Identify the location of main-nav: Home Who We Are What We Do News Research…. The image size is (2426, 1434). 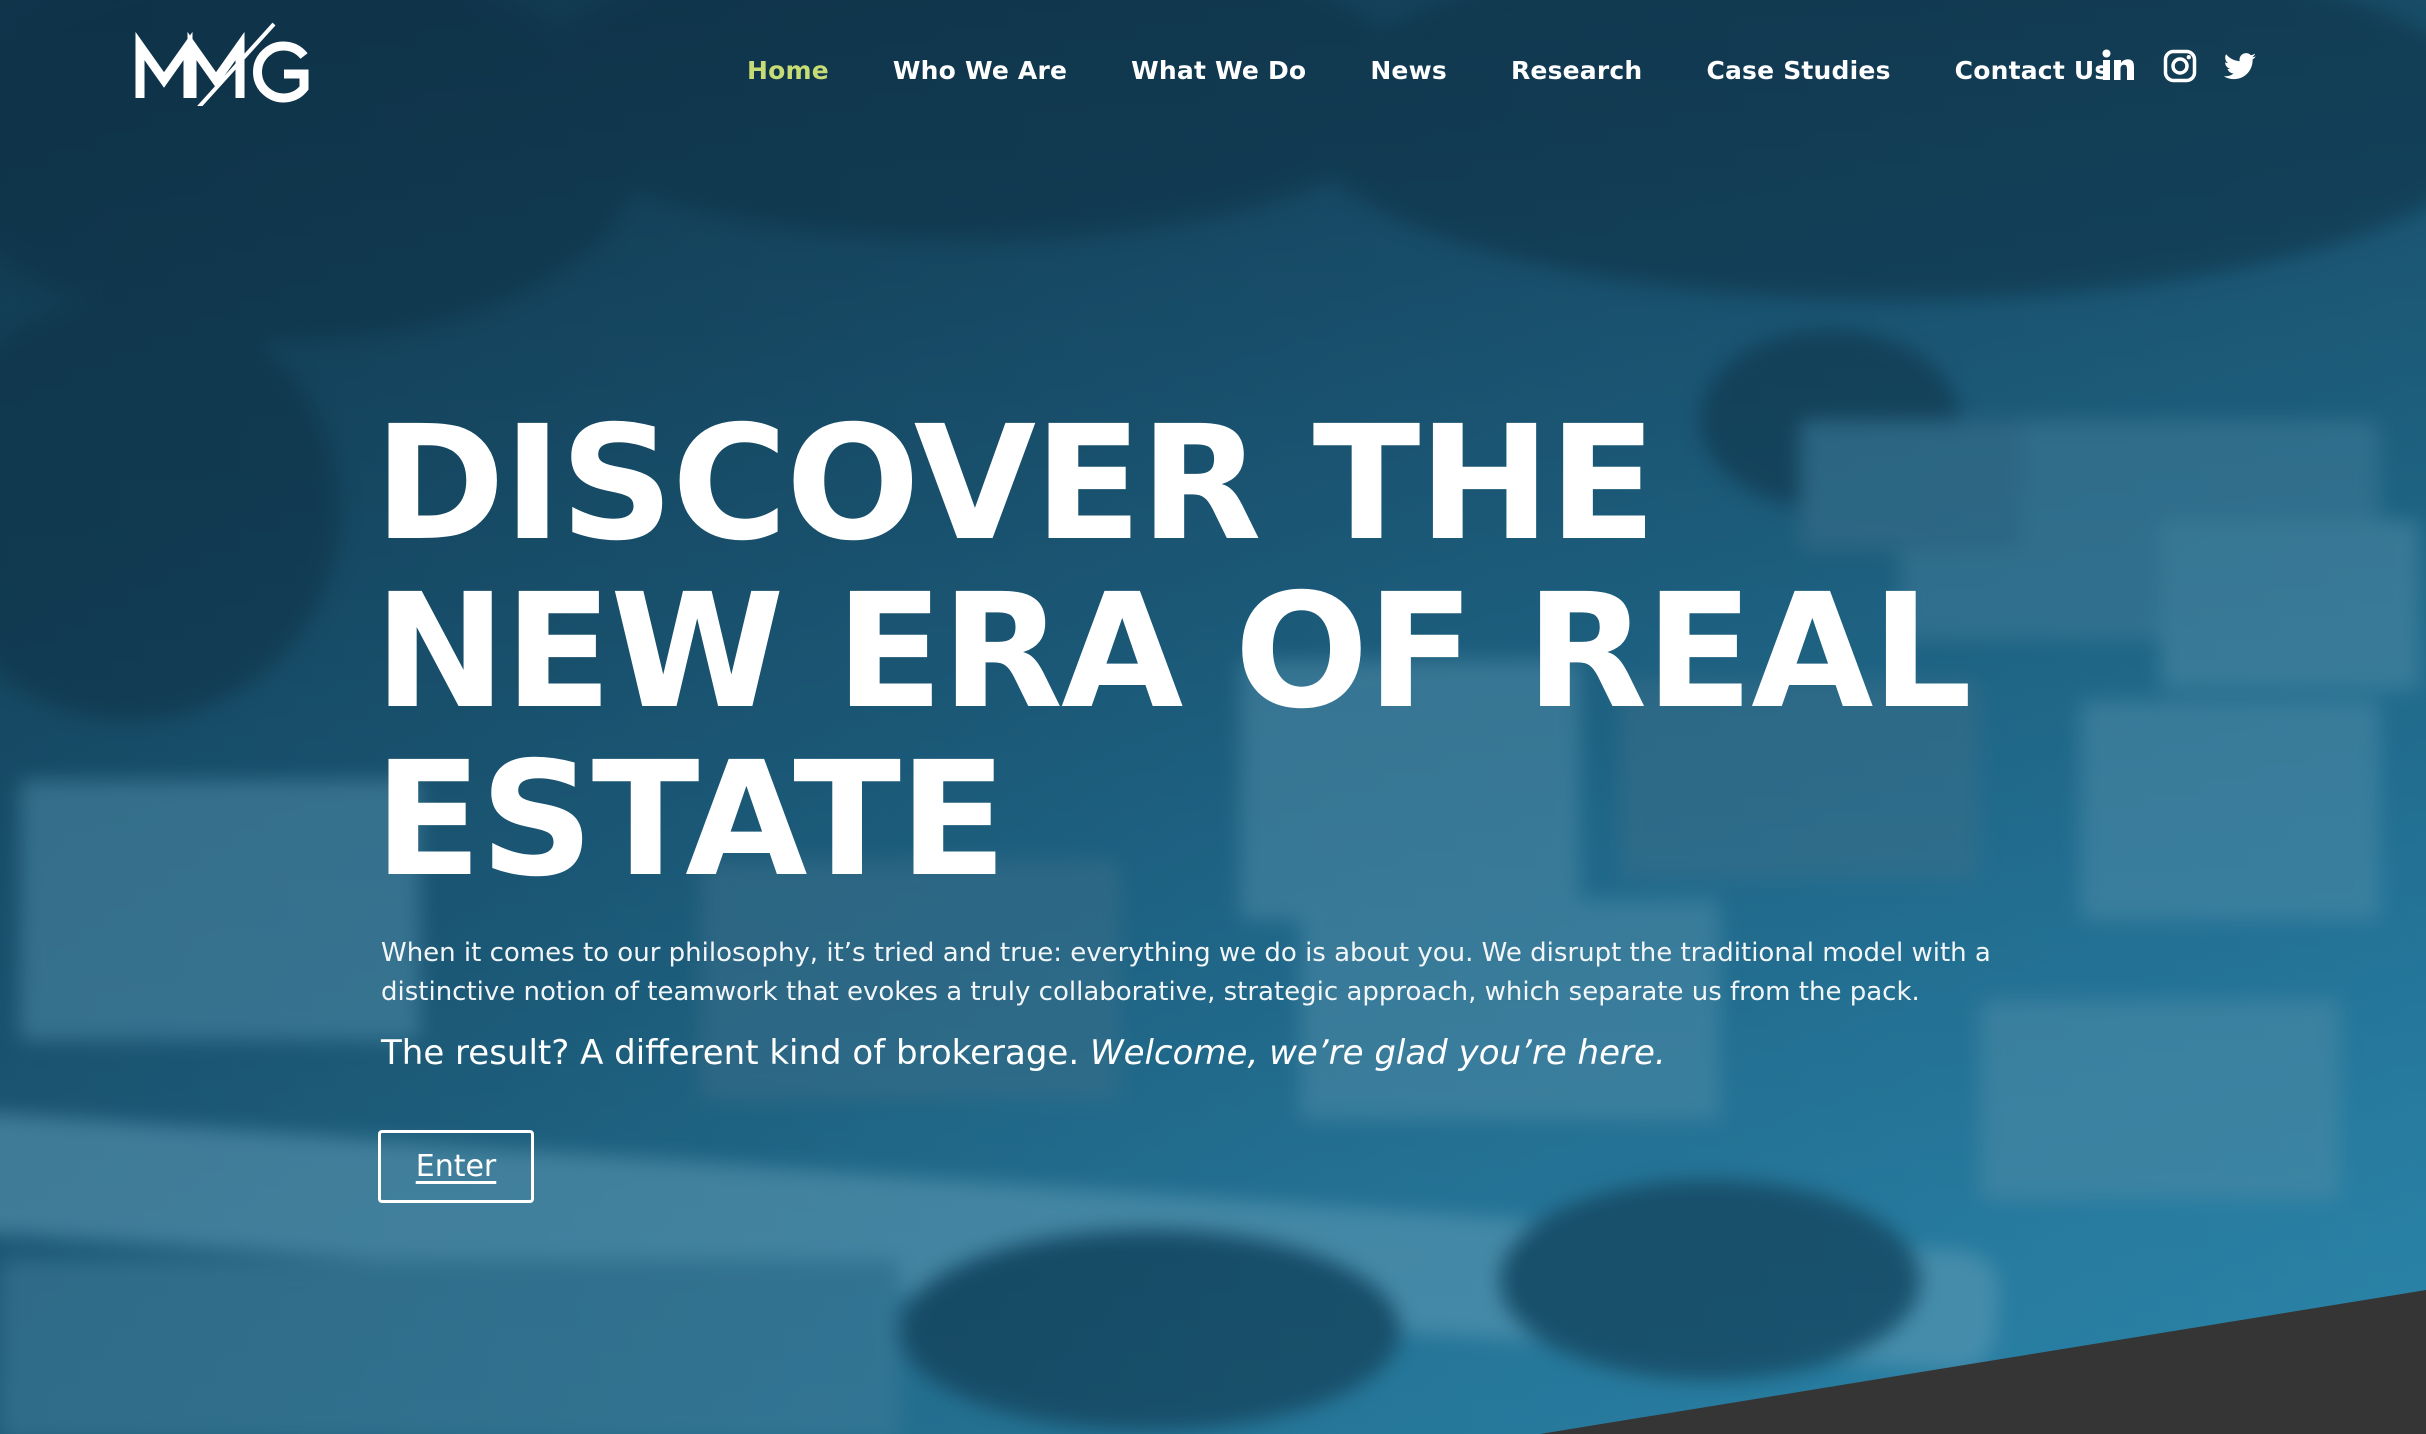
(1428, 70).